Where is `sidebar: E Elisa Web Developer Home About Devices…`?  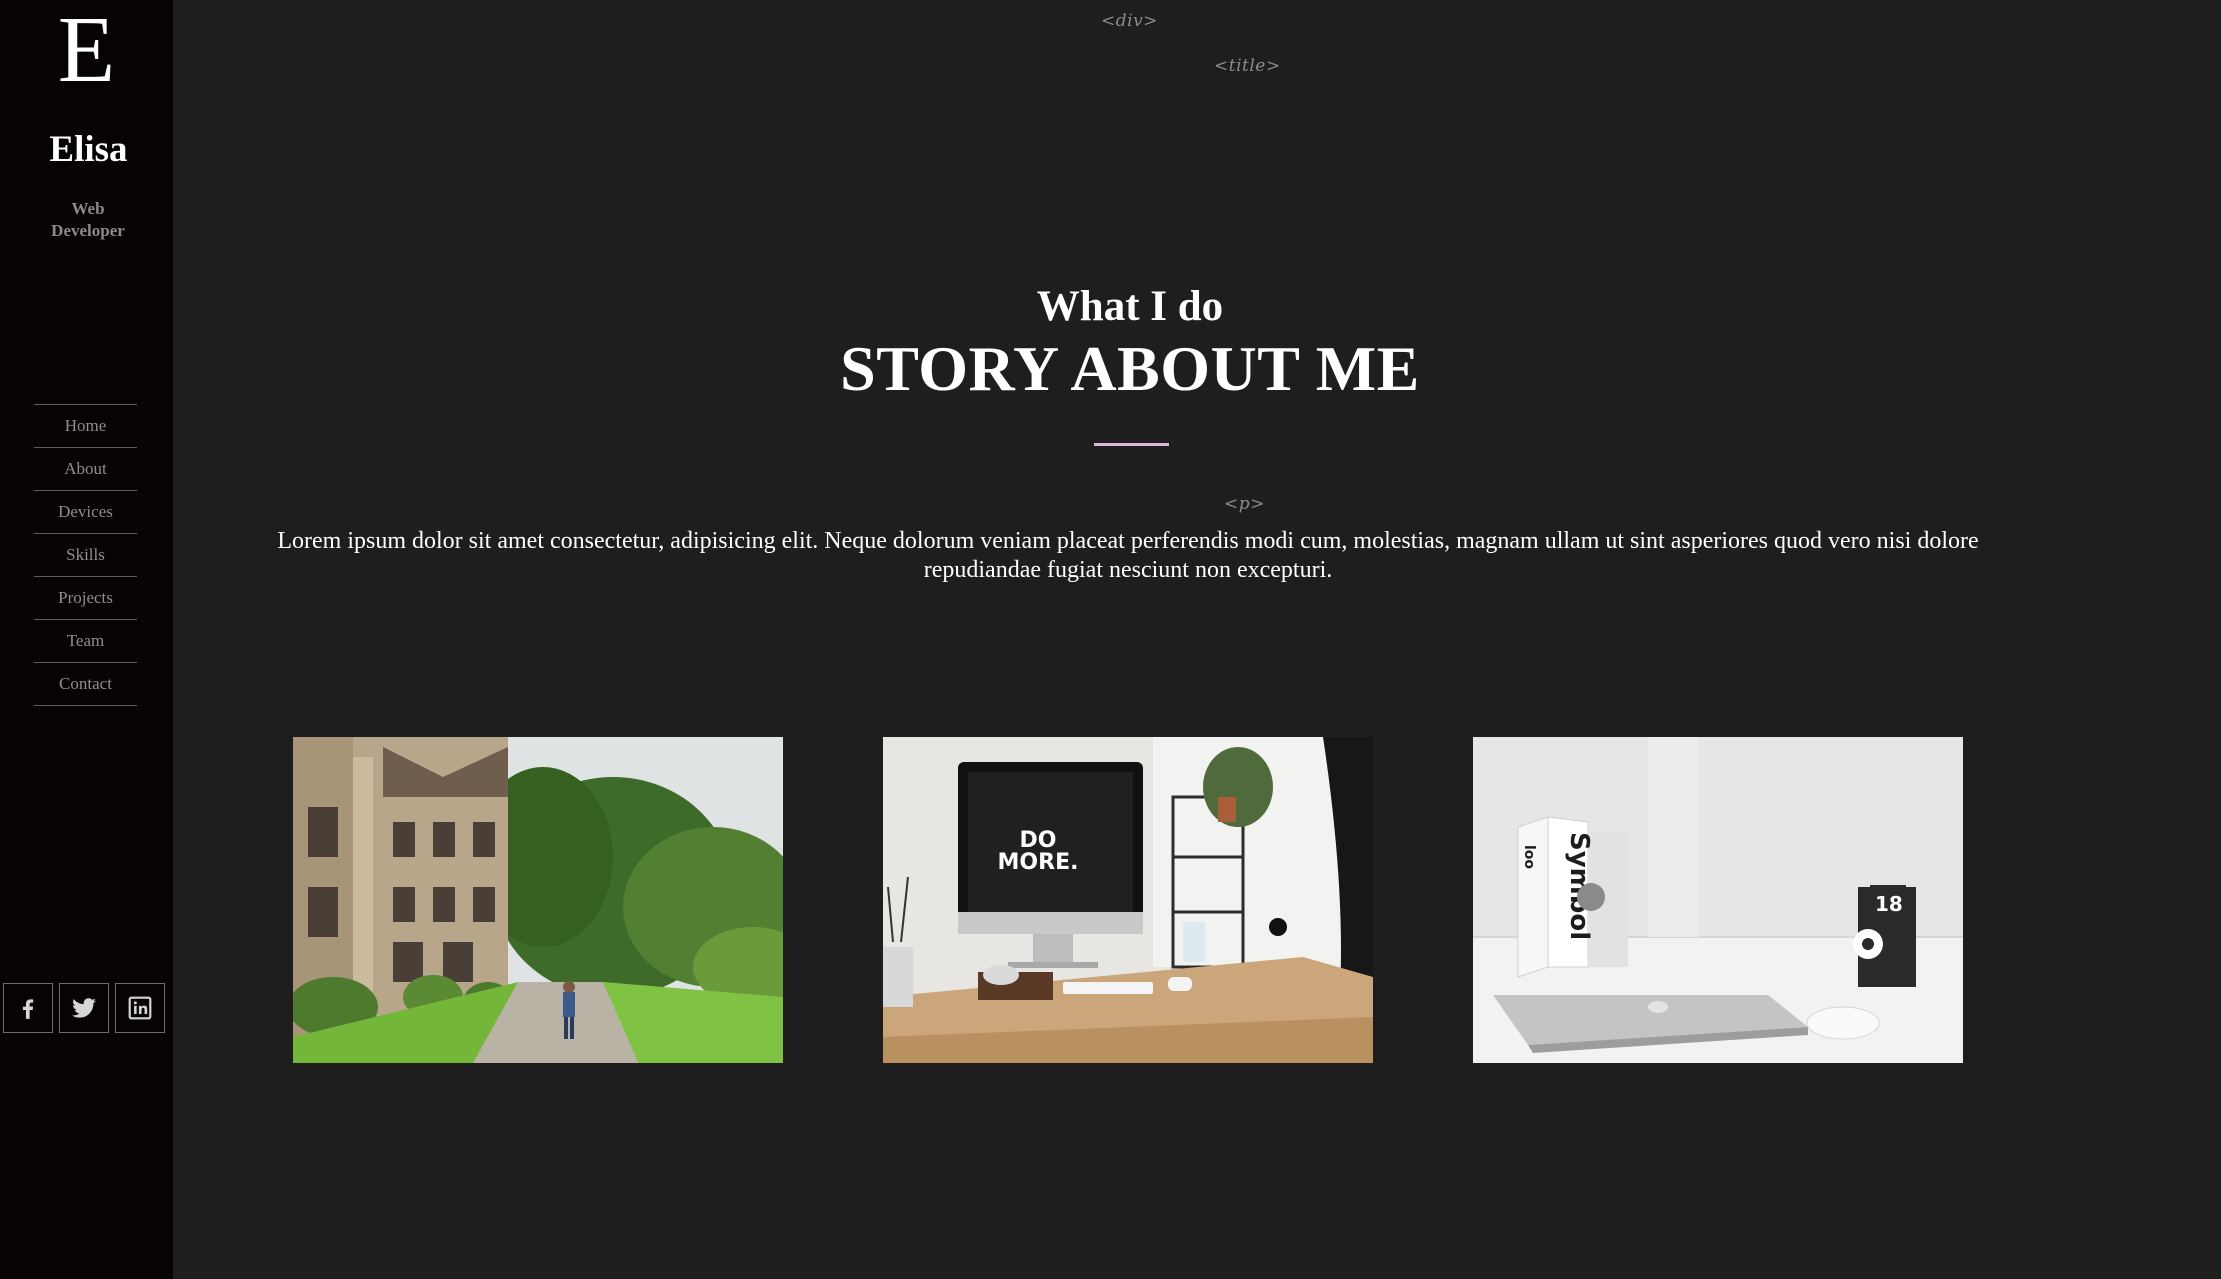 sidebar: E Elisa Web Developer Home About Devices… is located at coordinates (86, 639).